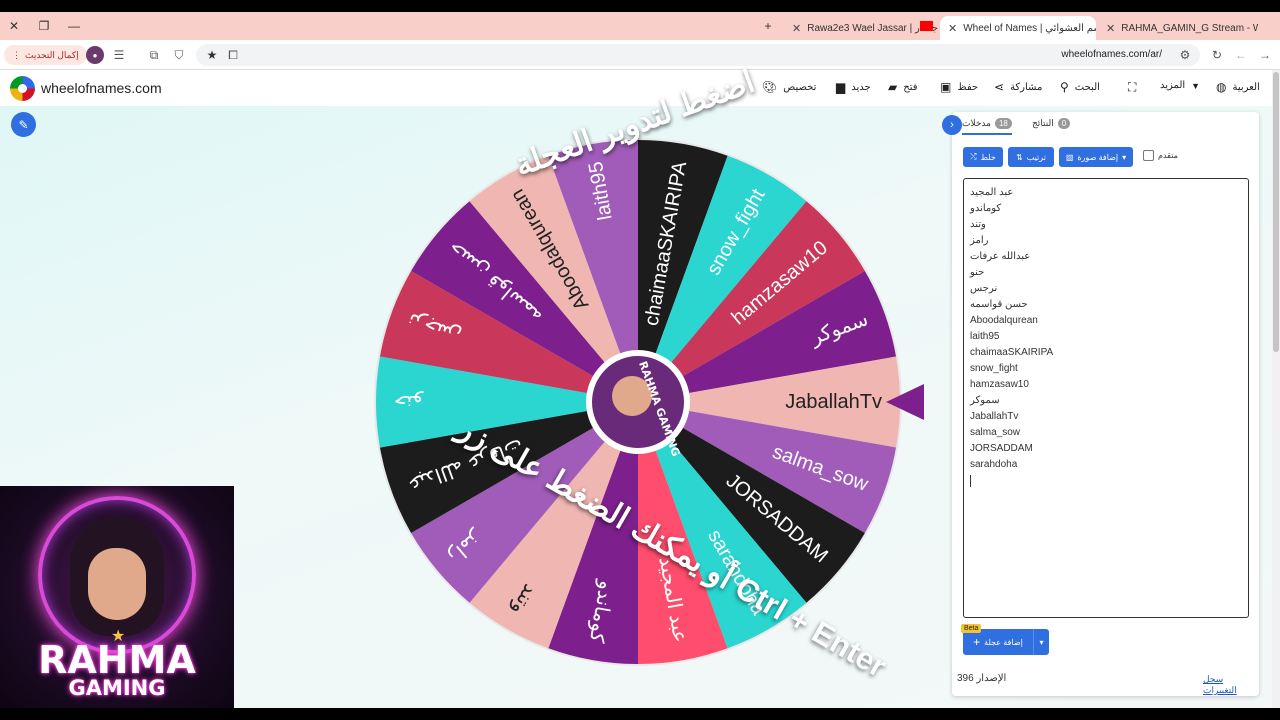 The width and height of the screenshot is (1280, 720). I want to click on version-number: 396, so click(965, 678).